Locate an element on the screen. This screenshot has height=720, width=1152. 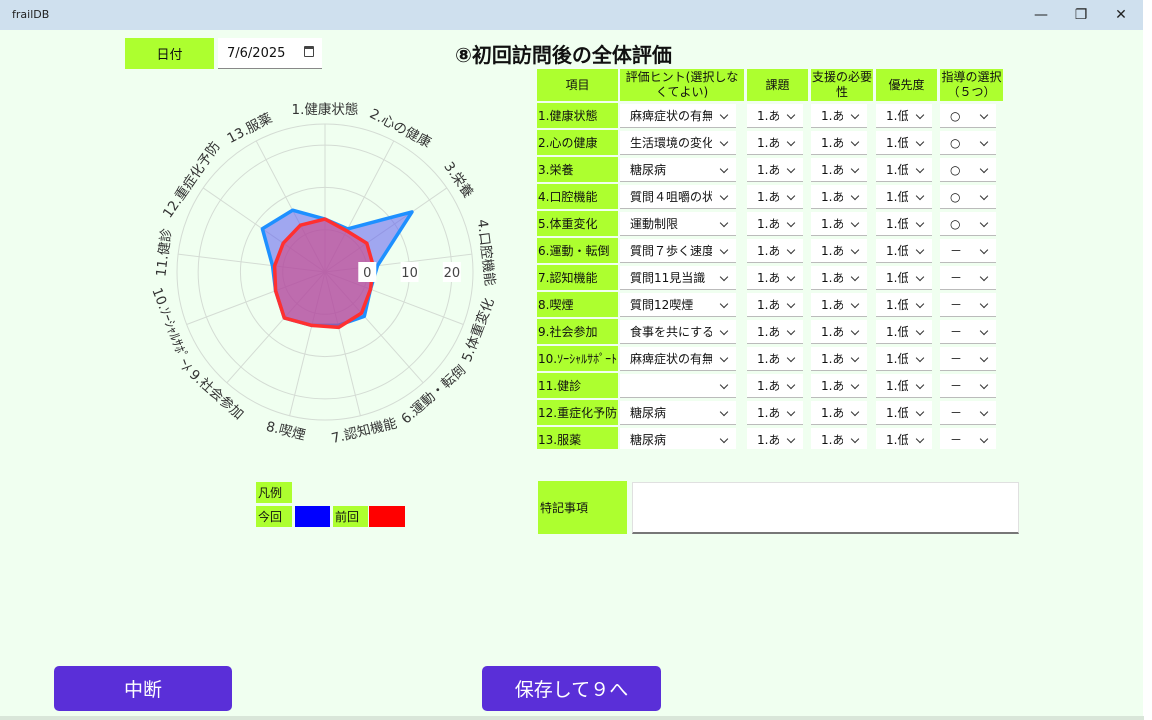
hint-select: 運動制限 is located at coordinates (678, 224).